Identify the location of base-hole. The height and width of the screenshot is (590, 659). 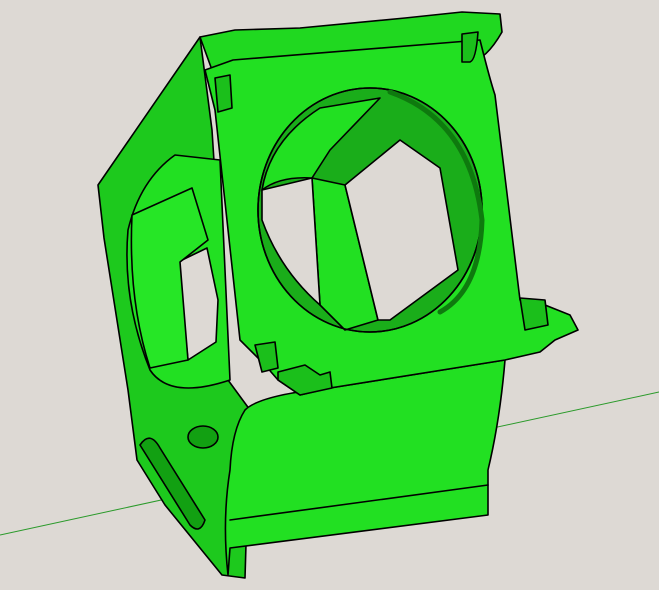
(203, 437).